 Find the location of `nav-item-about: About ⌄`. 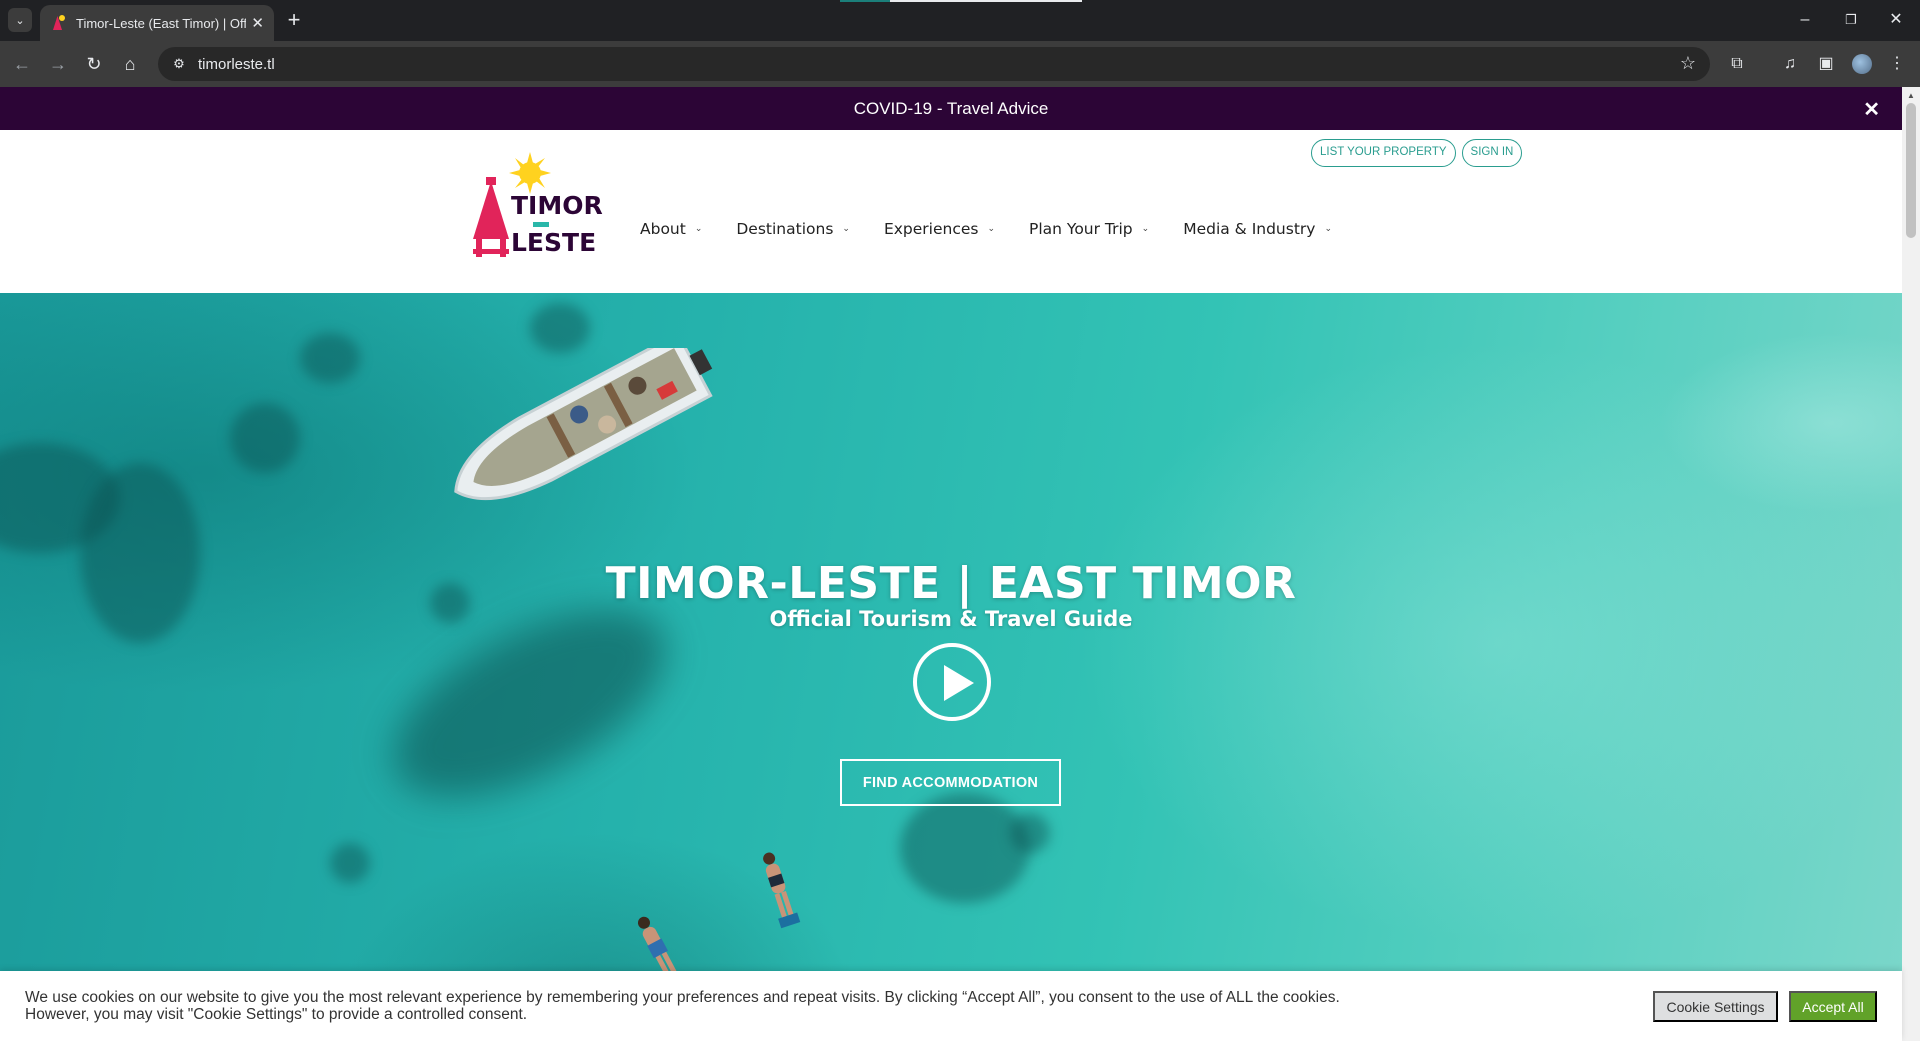

nav-item-about: About ⌄ is located at coordinates (671, 229).